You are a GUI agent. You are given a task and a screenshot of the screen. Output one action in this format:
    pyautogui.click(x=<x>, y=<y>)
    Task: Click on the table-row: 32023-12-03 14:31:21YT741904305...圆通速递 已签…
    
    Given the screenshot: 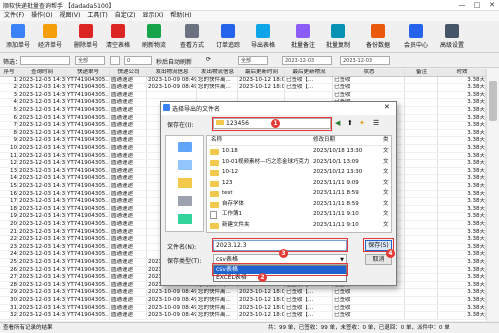 What is the action you would take?
    pyautogui.click(x=243, y=95)
    